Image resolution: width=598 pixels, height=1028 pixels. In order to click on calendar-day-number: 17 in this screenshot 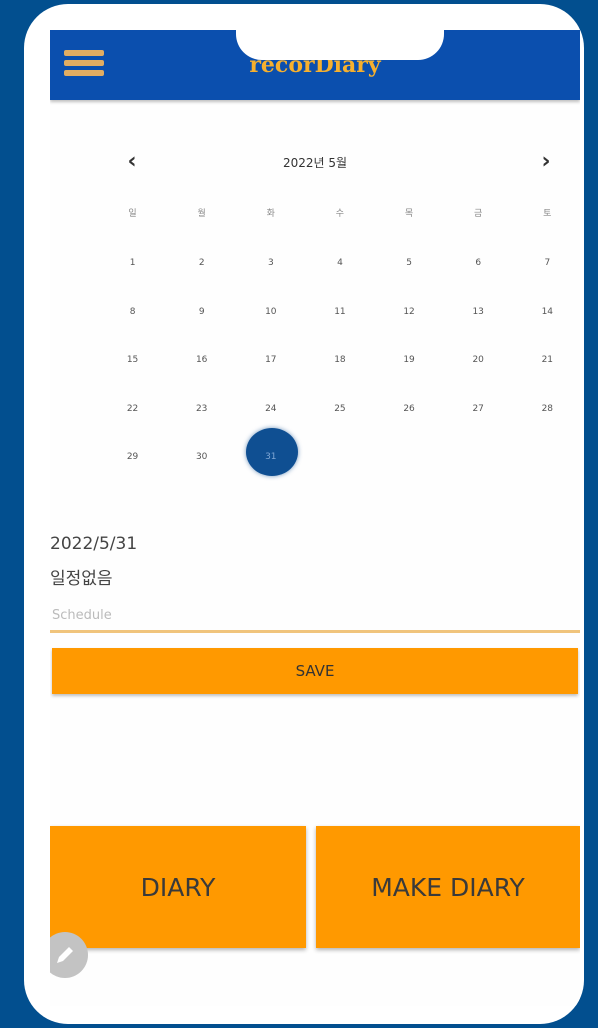, I will do `click(271, 360)`.